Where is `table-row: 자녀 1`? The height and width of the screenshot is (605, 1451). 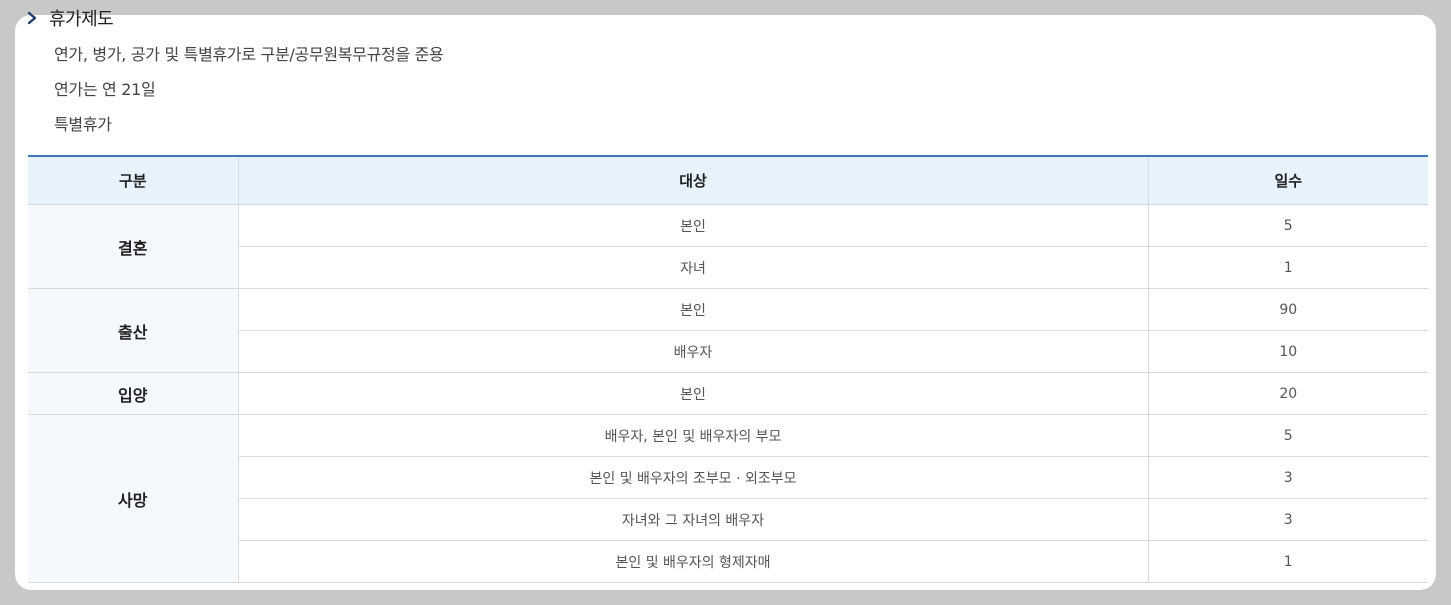
table-row: 자녀 1 is located at coordinates (728, 267).